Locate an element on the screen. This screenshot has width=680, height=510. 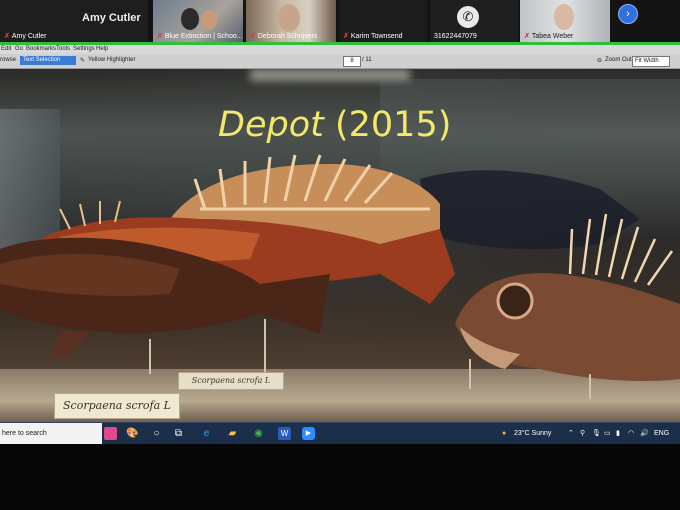
display-icon: ▭ is located at coordinates (607, 434).